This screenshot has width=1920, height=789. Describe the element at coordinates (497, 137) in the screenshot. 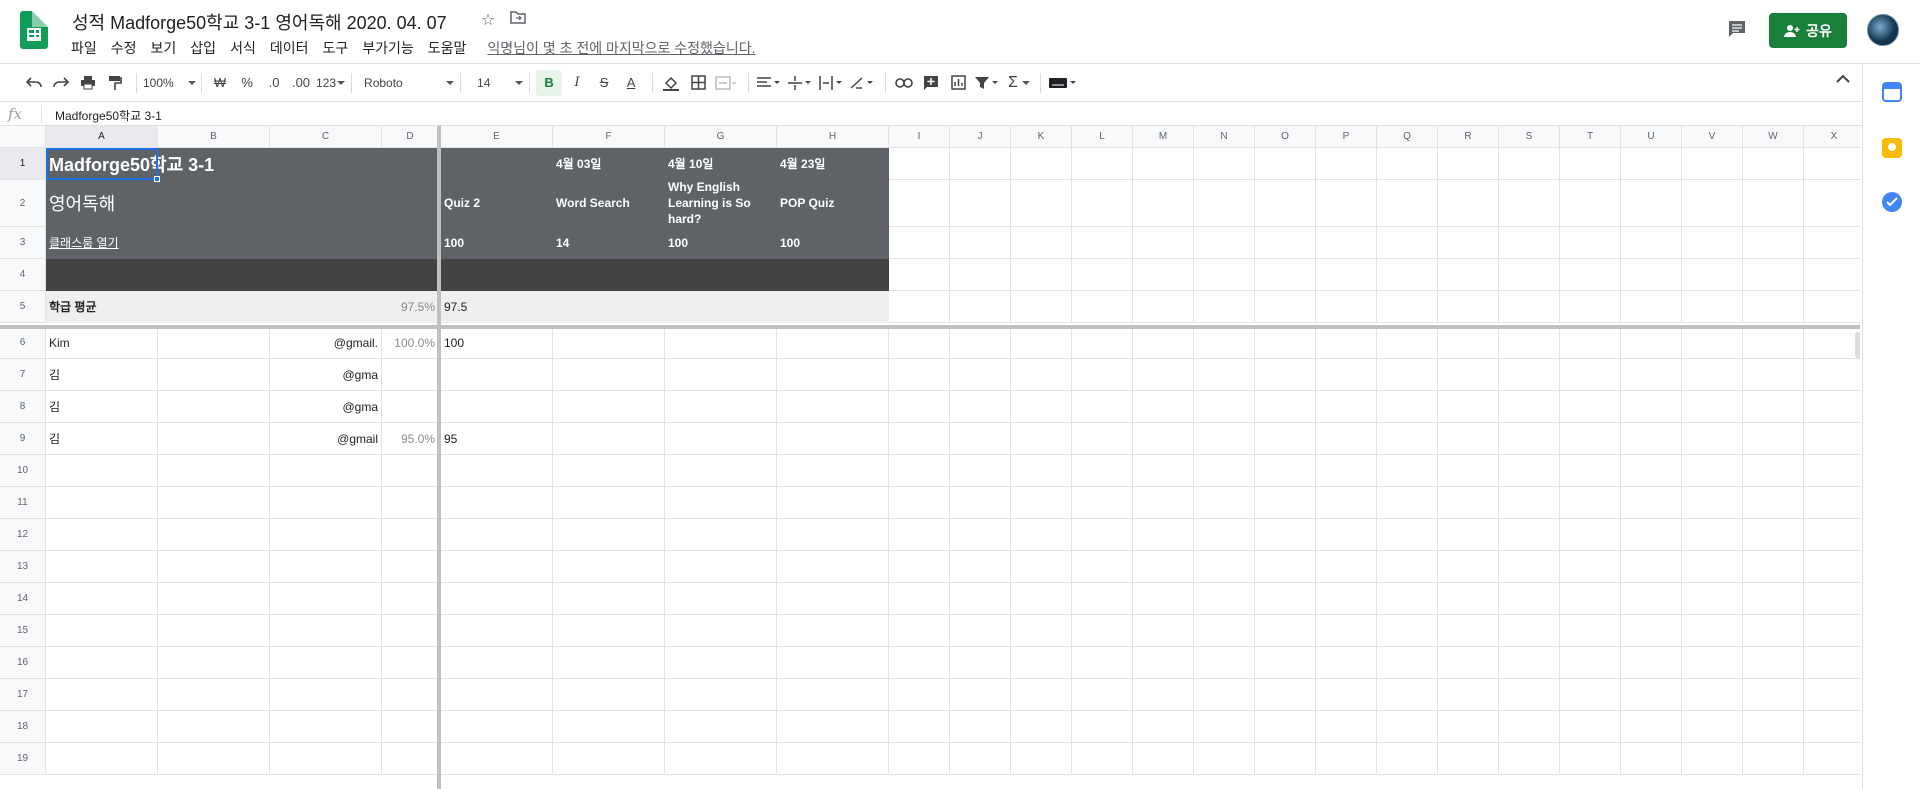

I see `column-header: E` at that location.